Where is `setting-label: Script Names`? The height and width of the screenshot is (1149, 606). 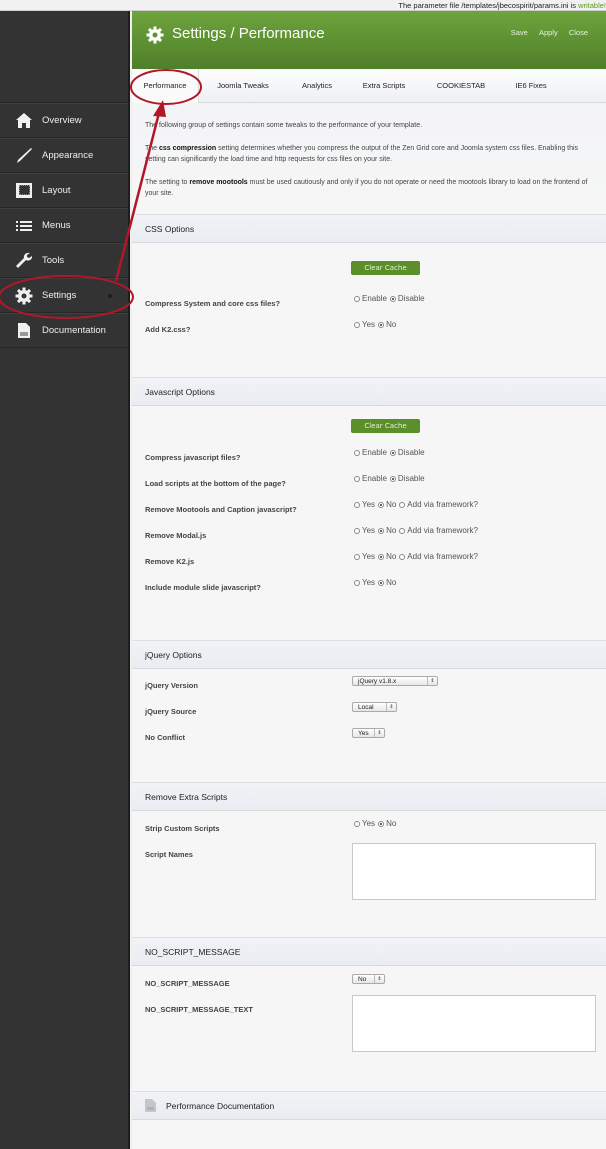 setting-label: Script Names is located at coordinates (169, 854).